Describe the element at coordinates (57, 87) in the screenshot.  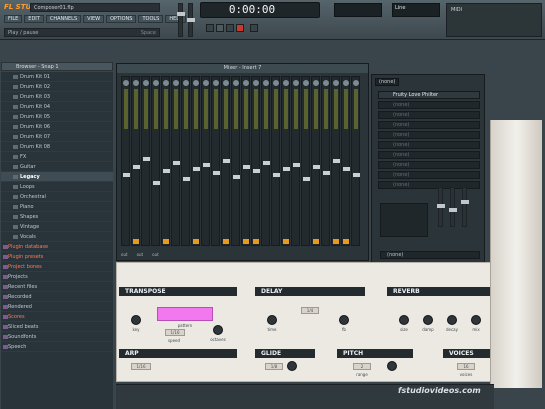
I see `browser-item: Drum Kit 02` at that location.